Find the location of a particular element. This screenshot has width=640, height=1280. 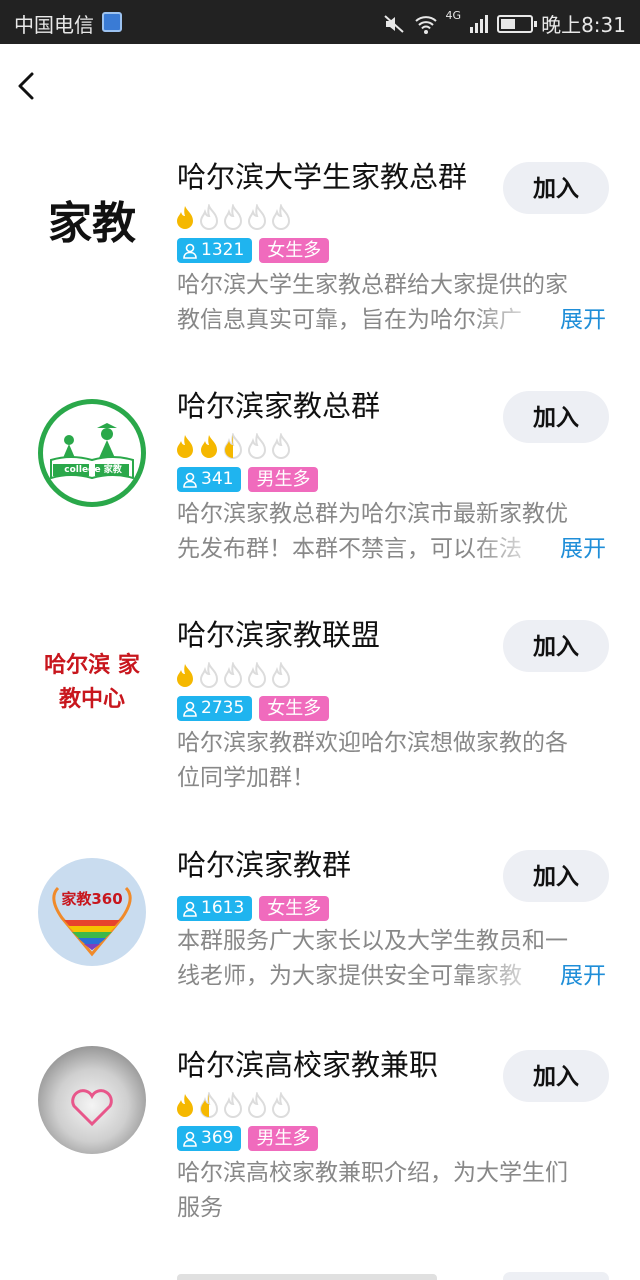

group-name: 哈尔滨大学生家教总群 is located at coordinates (322, 177).